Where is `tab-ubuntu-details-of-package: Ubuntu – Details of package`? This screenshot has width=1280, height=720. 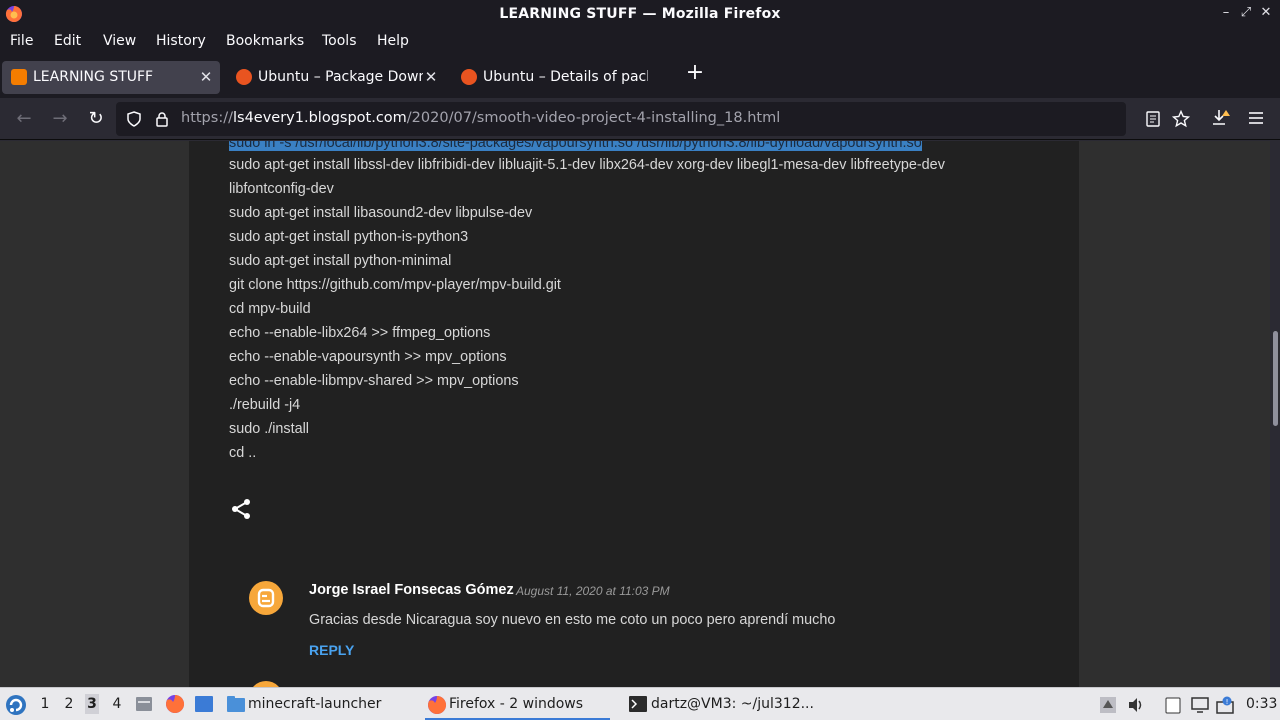
tab-ubuntu-details-of-package: Ubuntu – Details of package is located at coordinates (561, 77).